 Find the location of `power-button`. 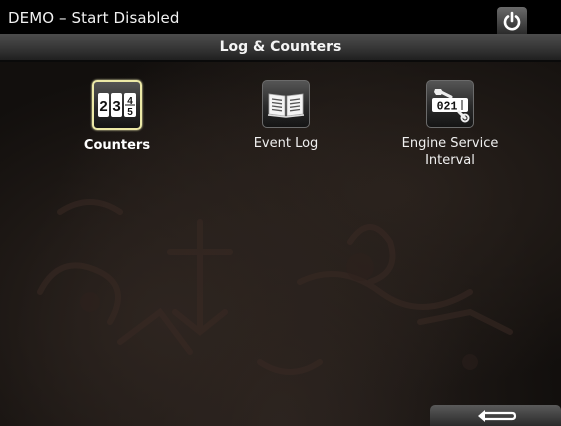

power-button is located at coordinates (512, 20).